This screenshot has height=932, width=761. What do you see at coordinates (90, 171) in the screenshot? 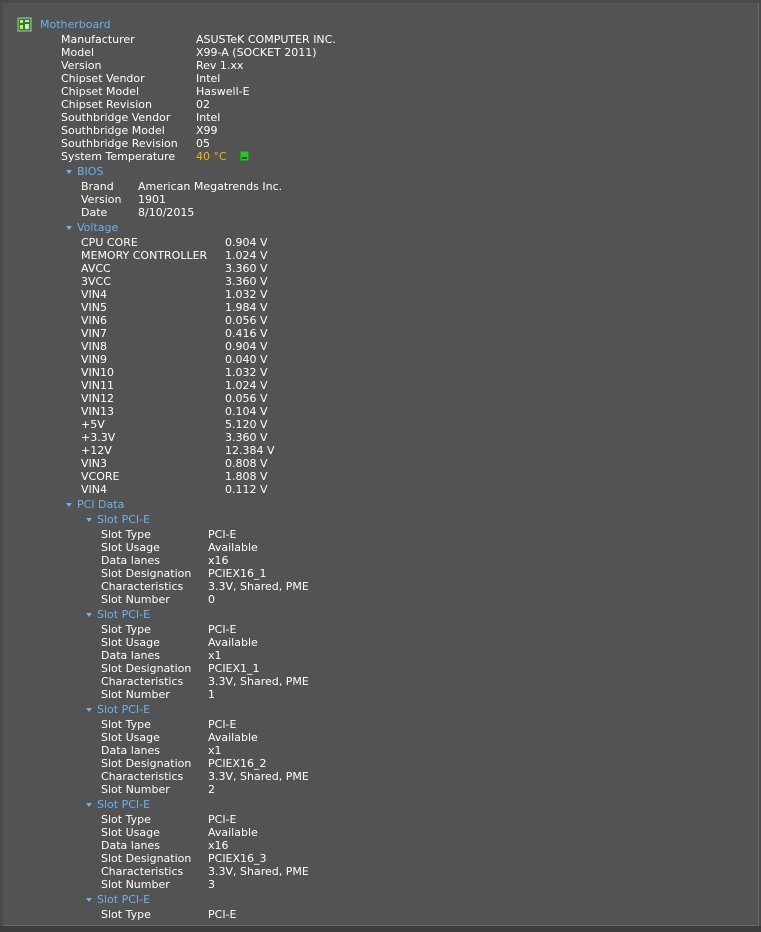
I see `bios-section-header-label: BIOS` at bounding box center [90, 171].